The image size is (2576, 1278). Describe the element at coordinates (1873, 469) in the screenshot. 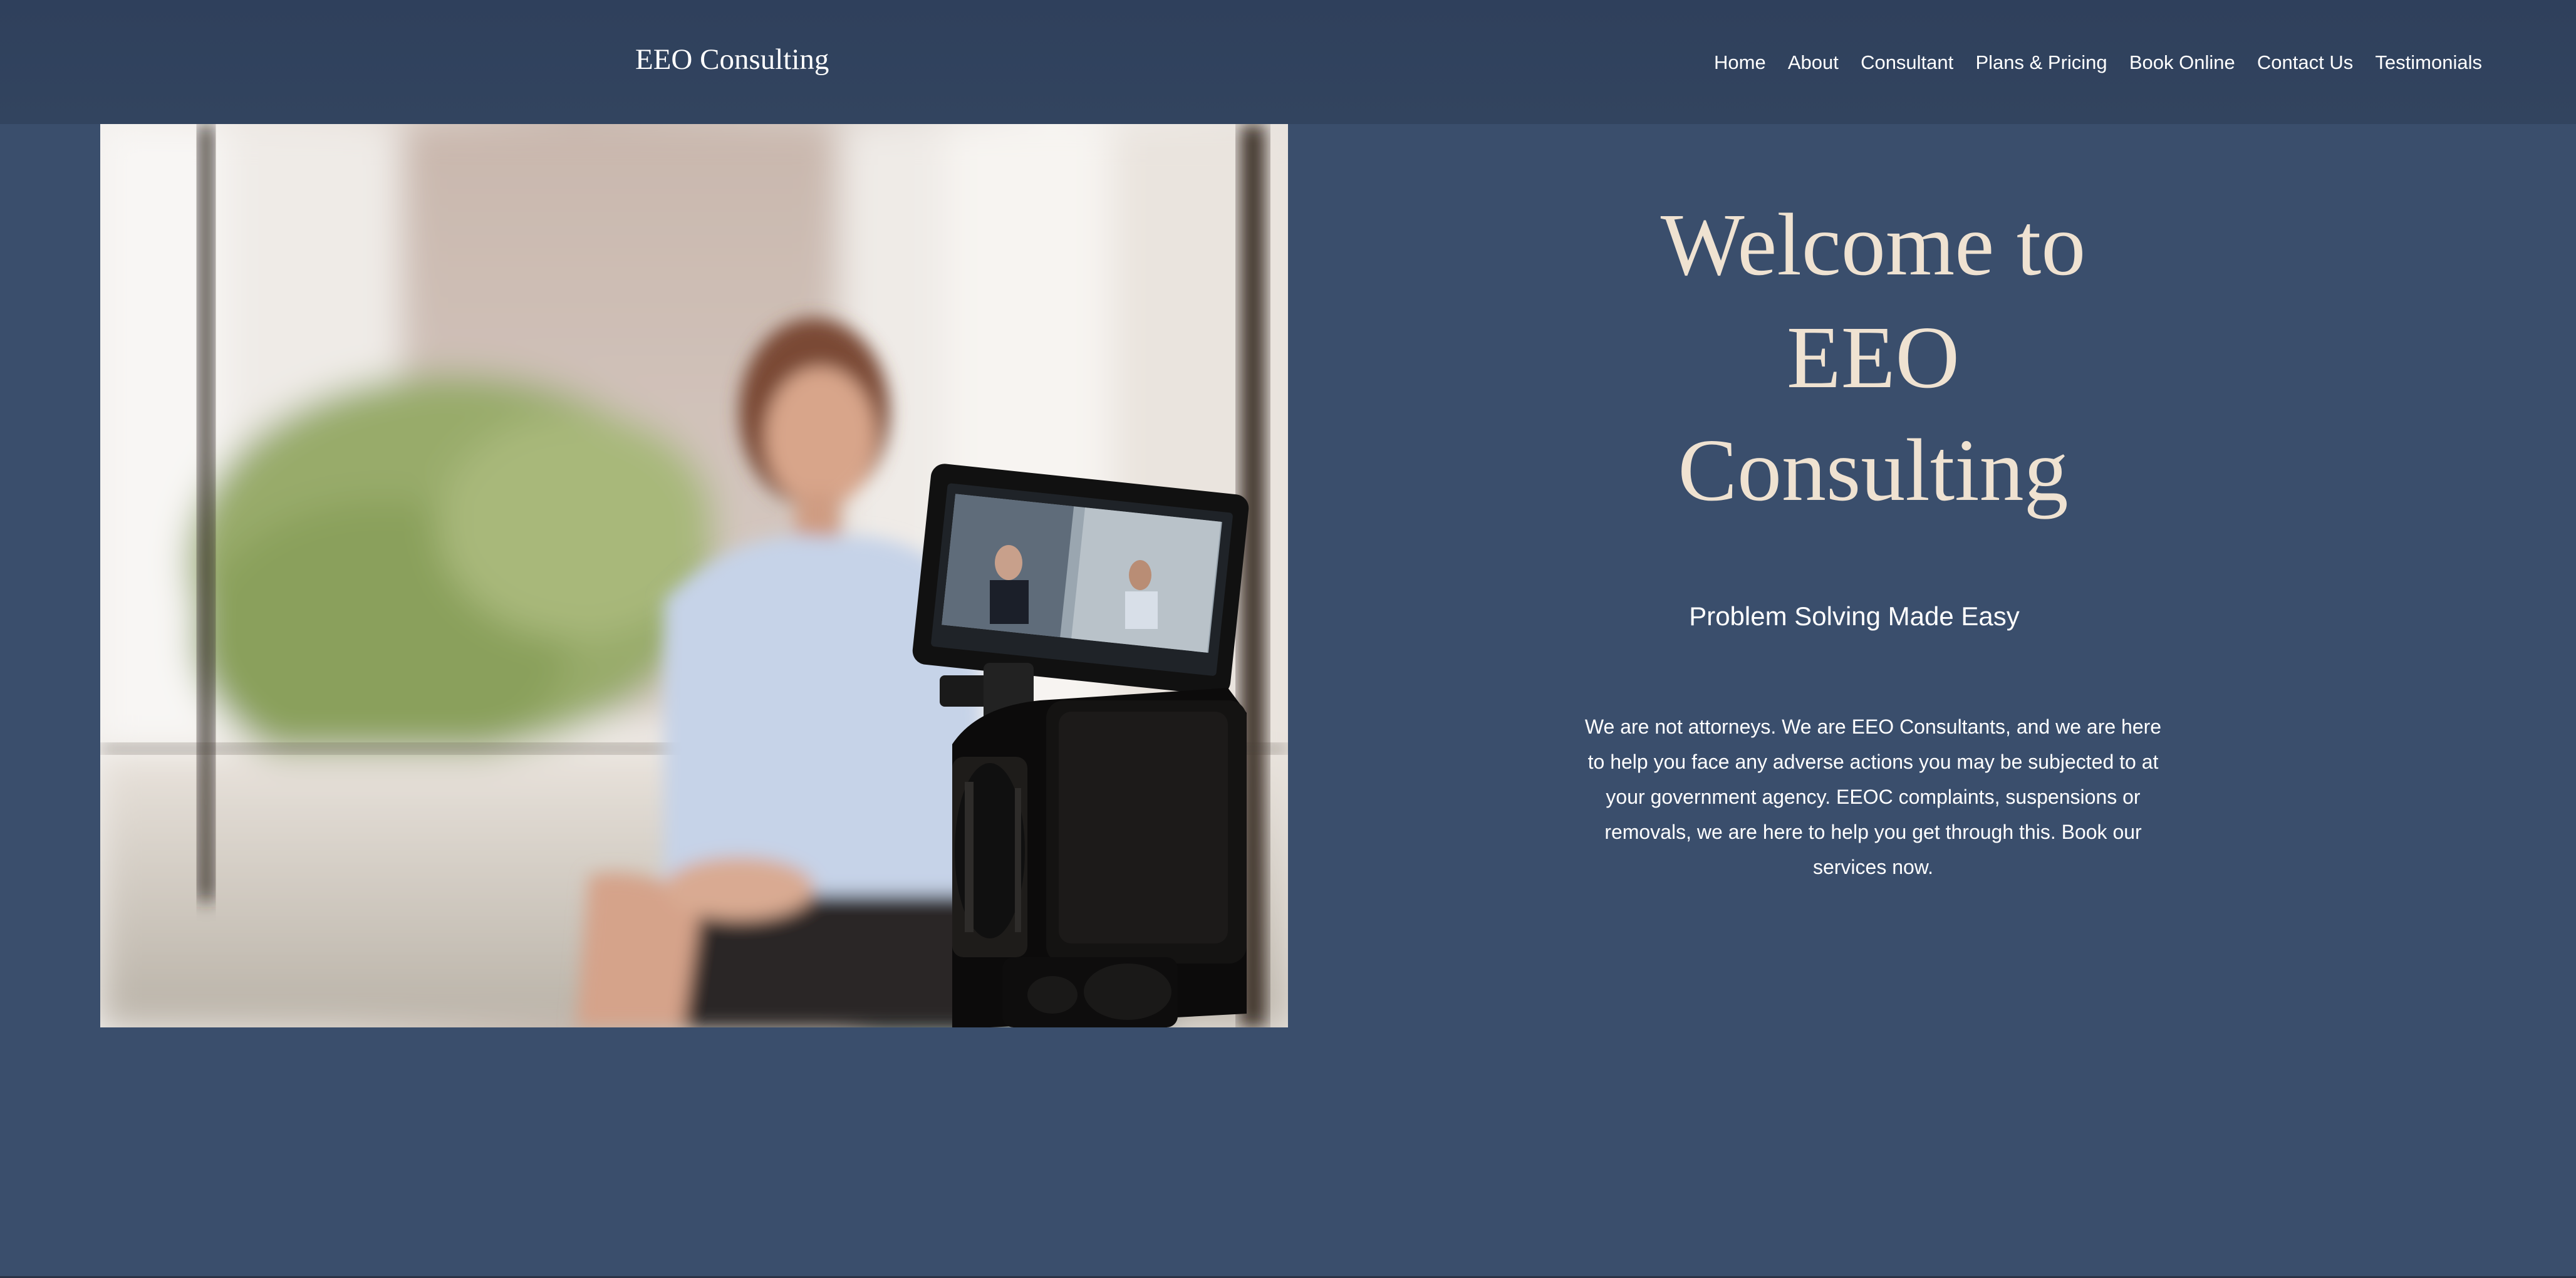

I see `welcome-line-3: Consulting` at that location.